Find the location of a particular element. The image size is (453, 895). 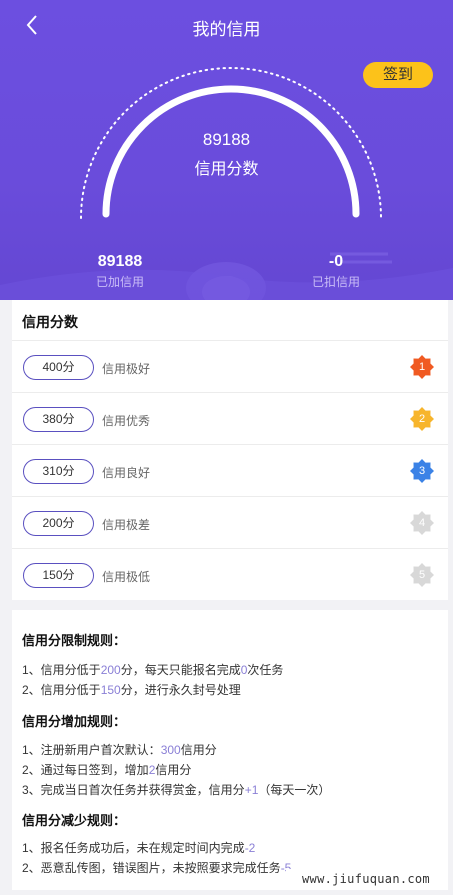

level-score-pill: 400分 is located at coordinates (58, 367).